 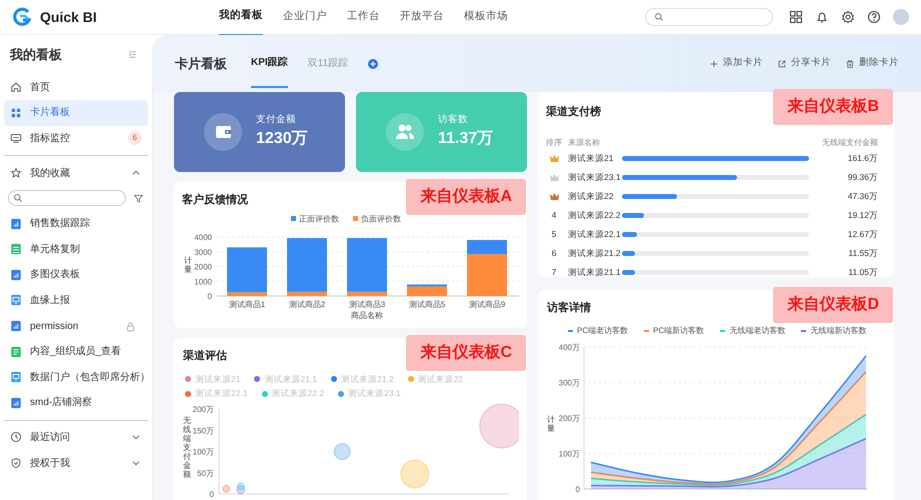 I want to click on favorite-item: 数据门户（包含即席分析）, so click(x=76, y=377).